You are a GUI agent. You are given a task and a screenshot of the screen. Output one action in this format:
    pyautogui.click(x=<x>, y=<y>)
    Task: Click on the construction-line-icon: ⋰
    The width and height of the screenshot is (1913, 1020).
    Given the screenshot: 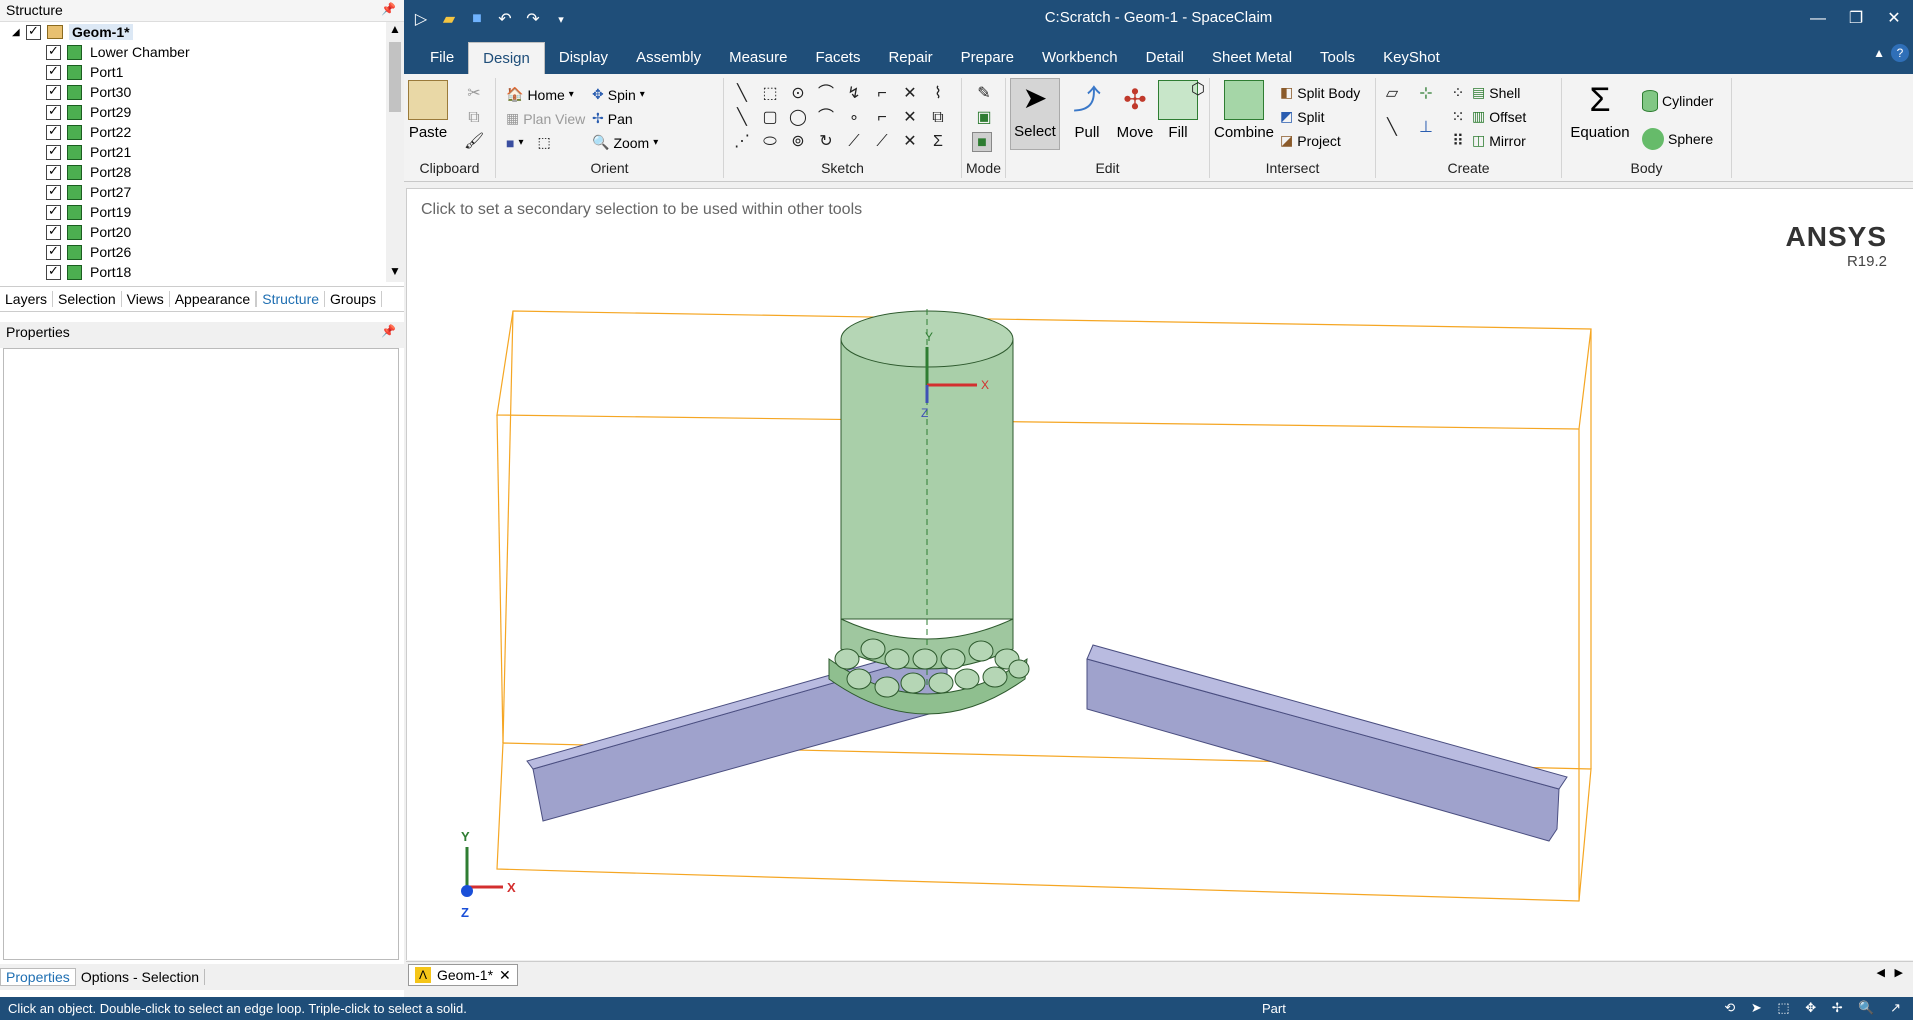 What is the action you would take?
    pyautogui.click(x=742, y=142)
    